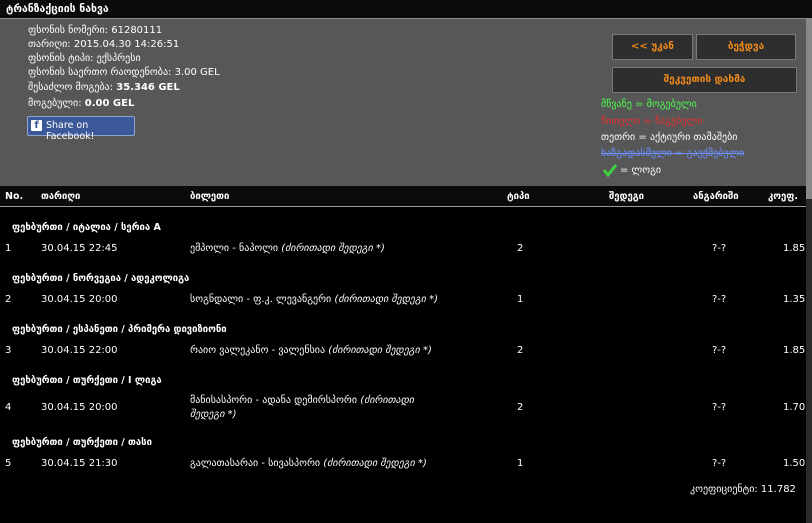 This screenshot has height=523, width=812. I want to click on match-name: გალათასარაი - სივასპორი, so click(255, 463).